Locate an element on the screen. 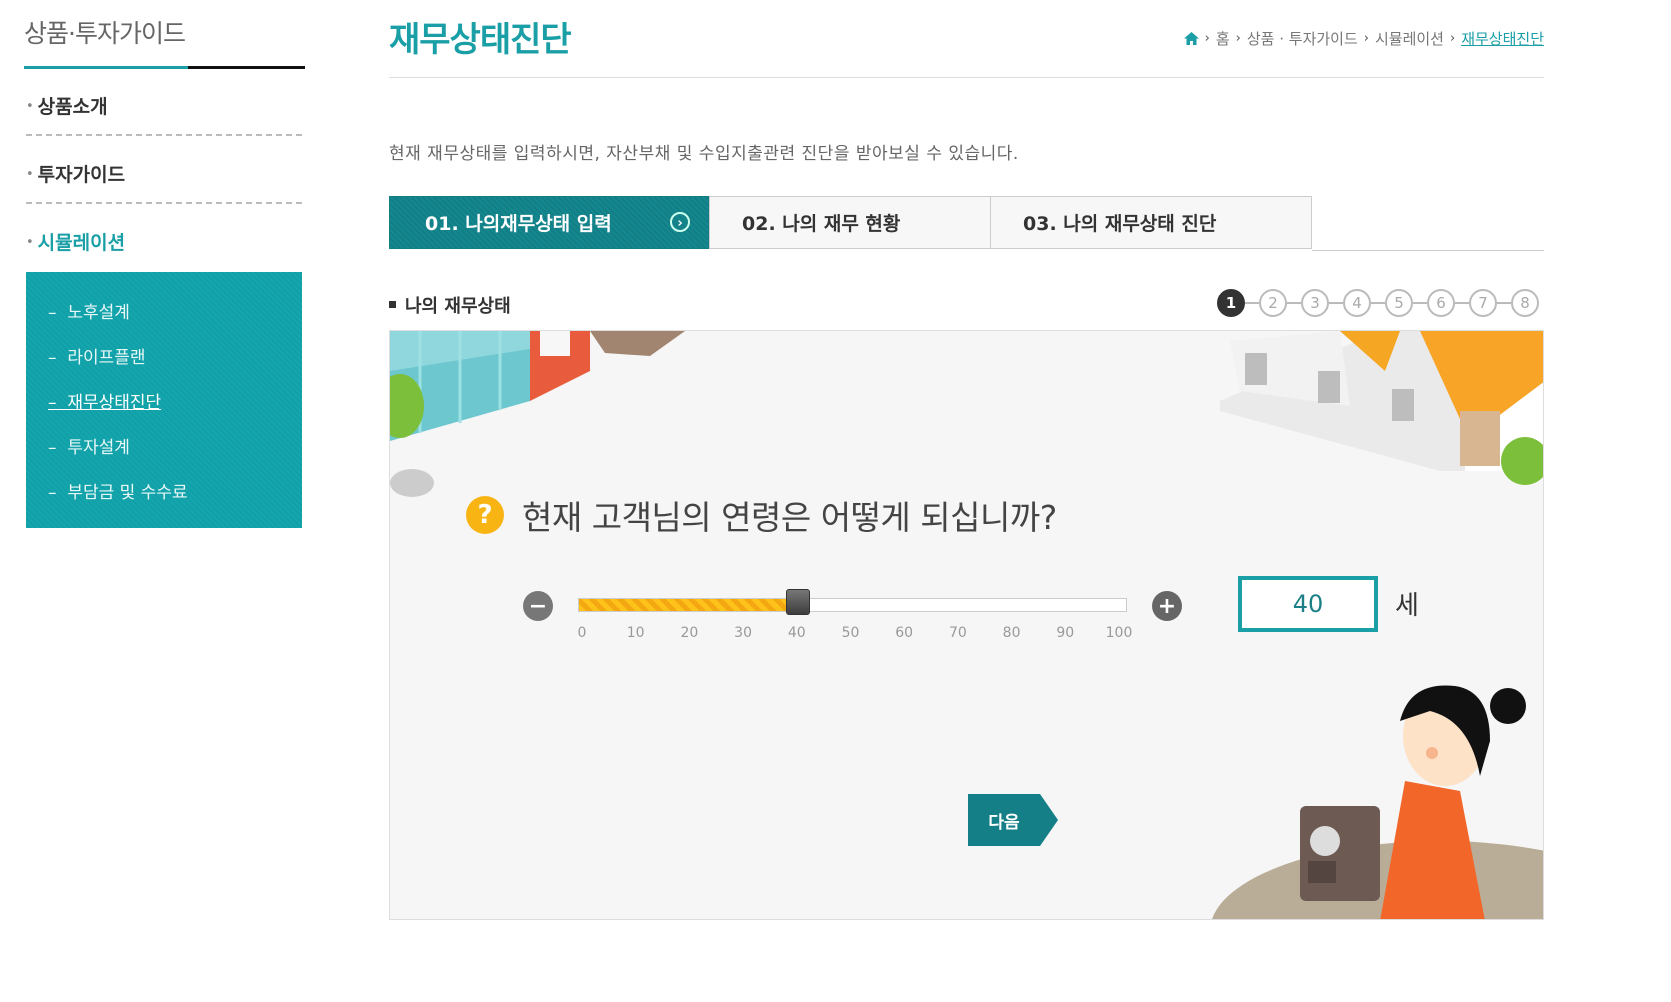  slider-tick-label: 60 is located at coordinates (904, 633).